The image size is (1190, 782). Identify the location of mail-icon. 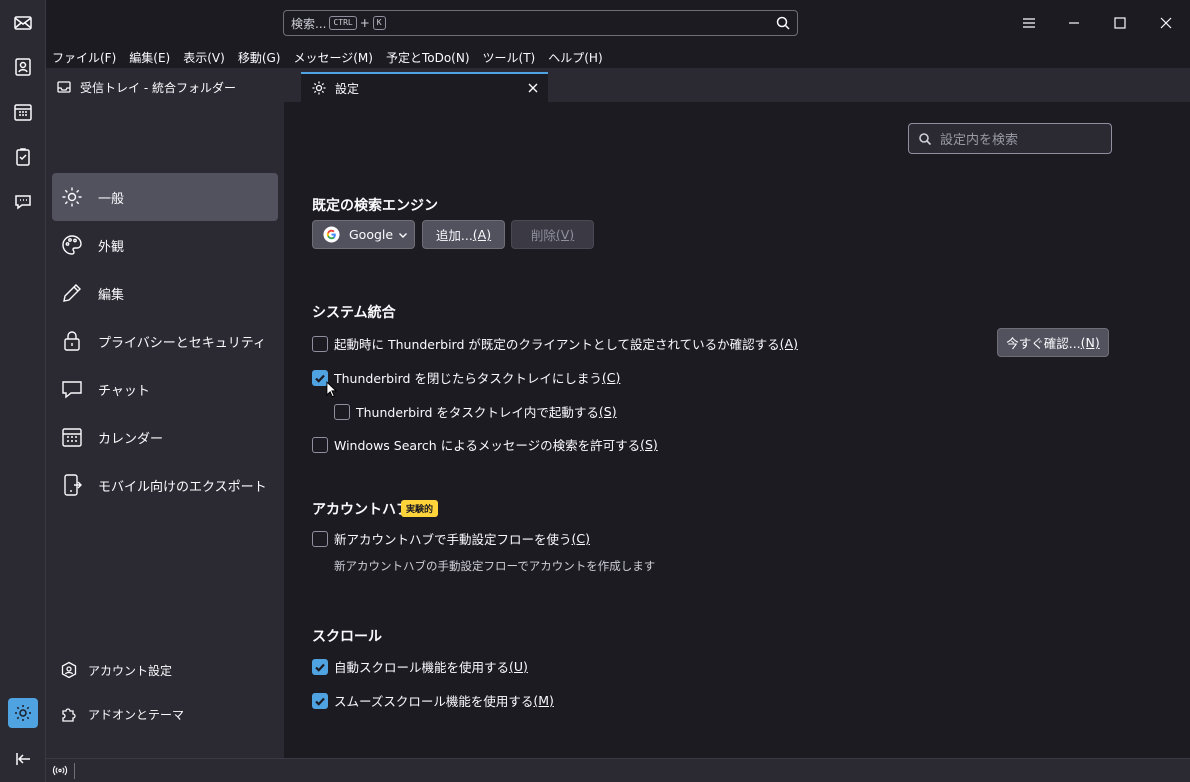
(23, 23).